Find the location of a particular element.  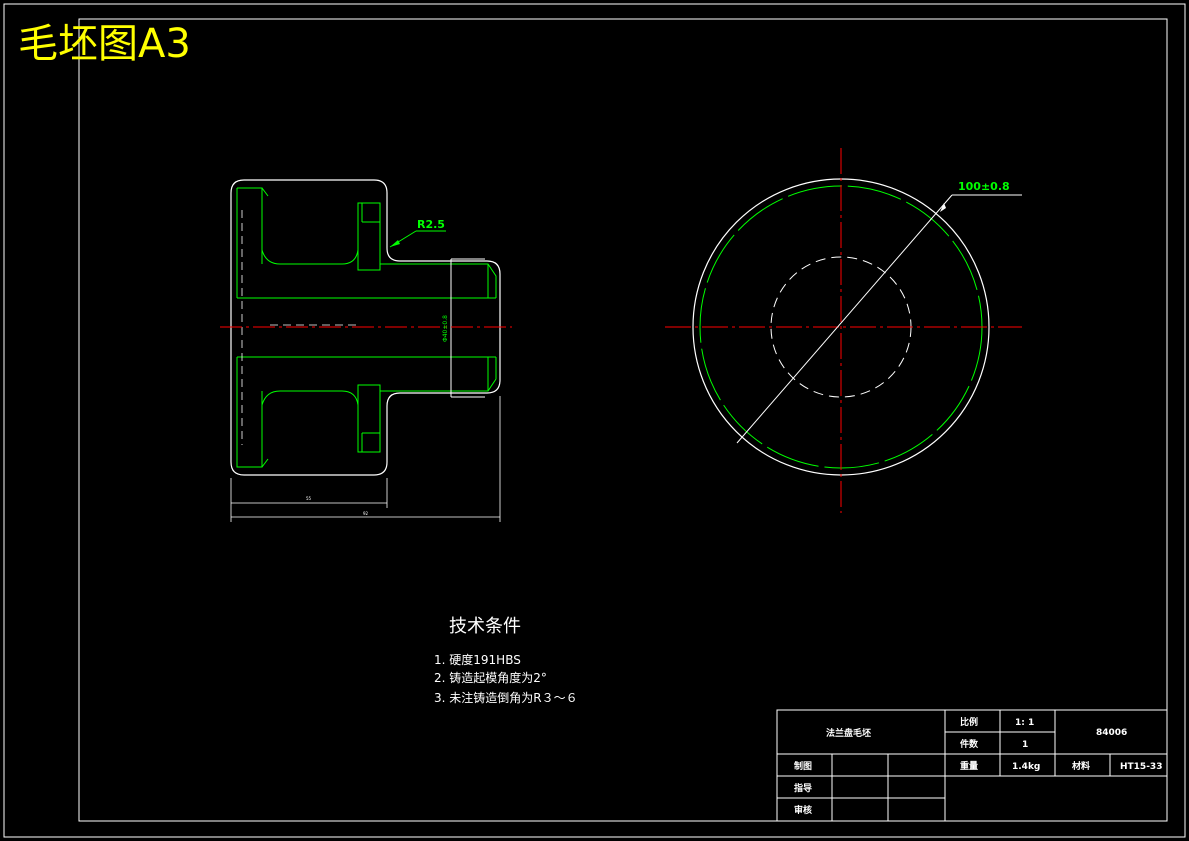

weight-label: 重量 is located at coordinates (969, 766).